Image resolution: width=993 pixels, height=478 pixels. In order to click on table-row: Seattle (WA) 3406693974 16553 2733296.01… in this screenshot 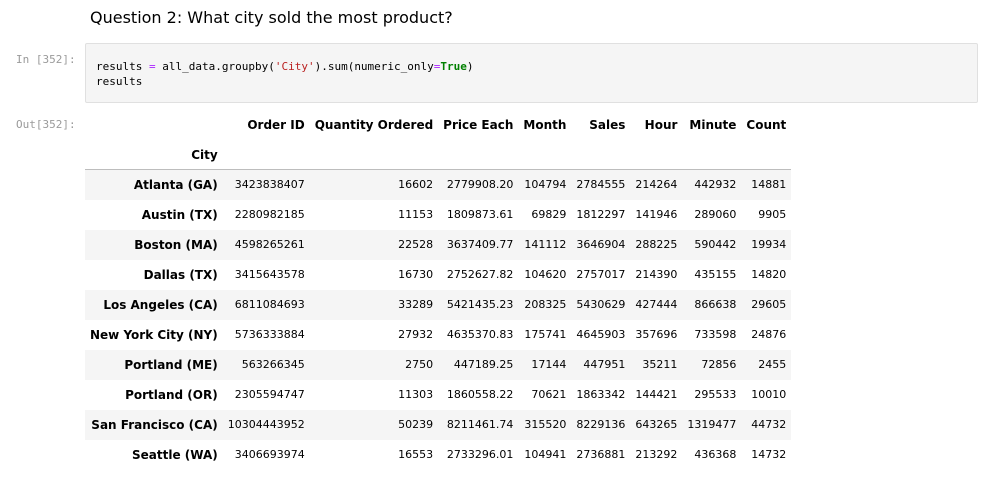, I will do `click(438, 455)`.